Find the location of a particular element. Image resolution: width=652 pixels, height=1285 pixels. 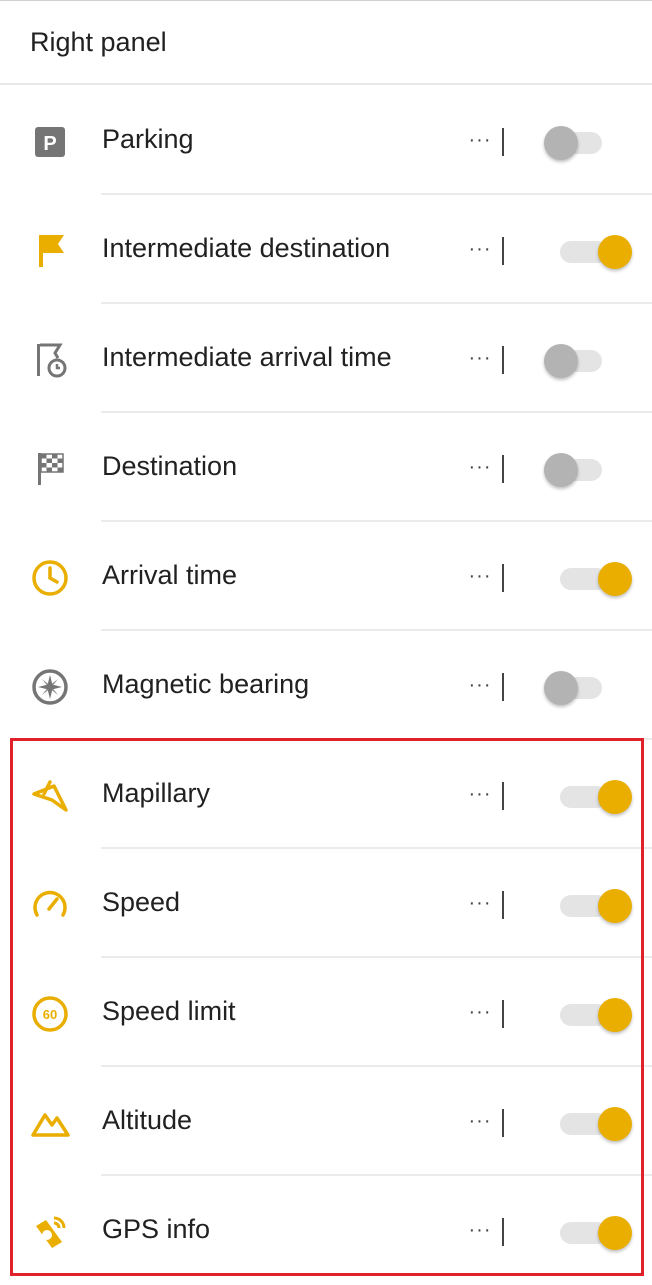

item-label: Magnetic bearing is located at coordinates (206, 684).